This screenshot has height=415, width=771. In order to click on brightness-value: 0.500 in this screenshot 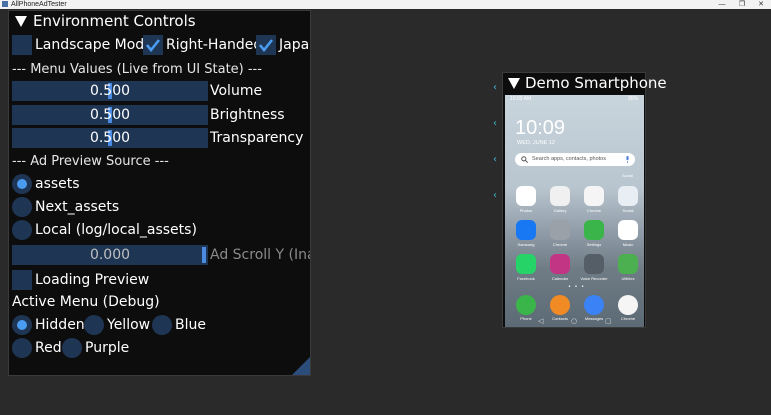, I will do `click(110, 115)`.